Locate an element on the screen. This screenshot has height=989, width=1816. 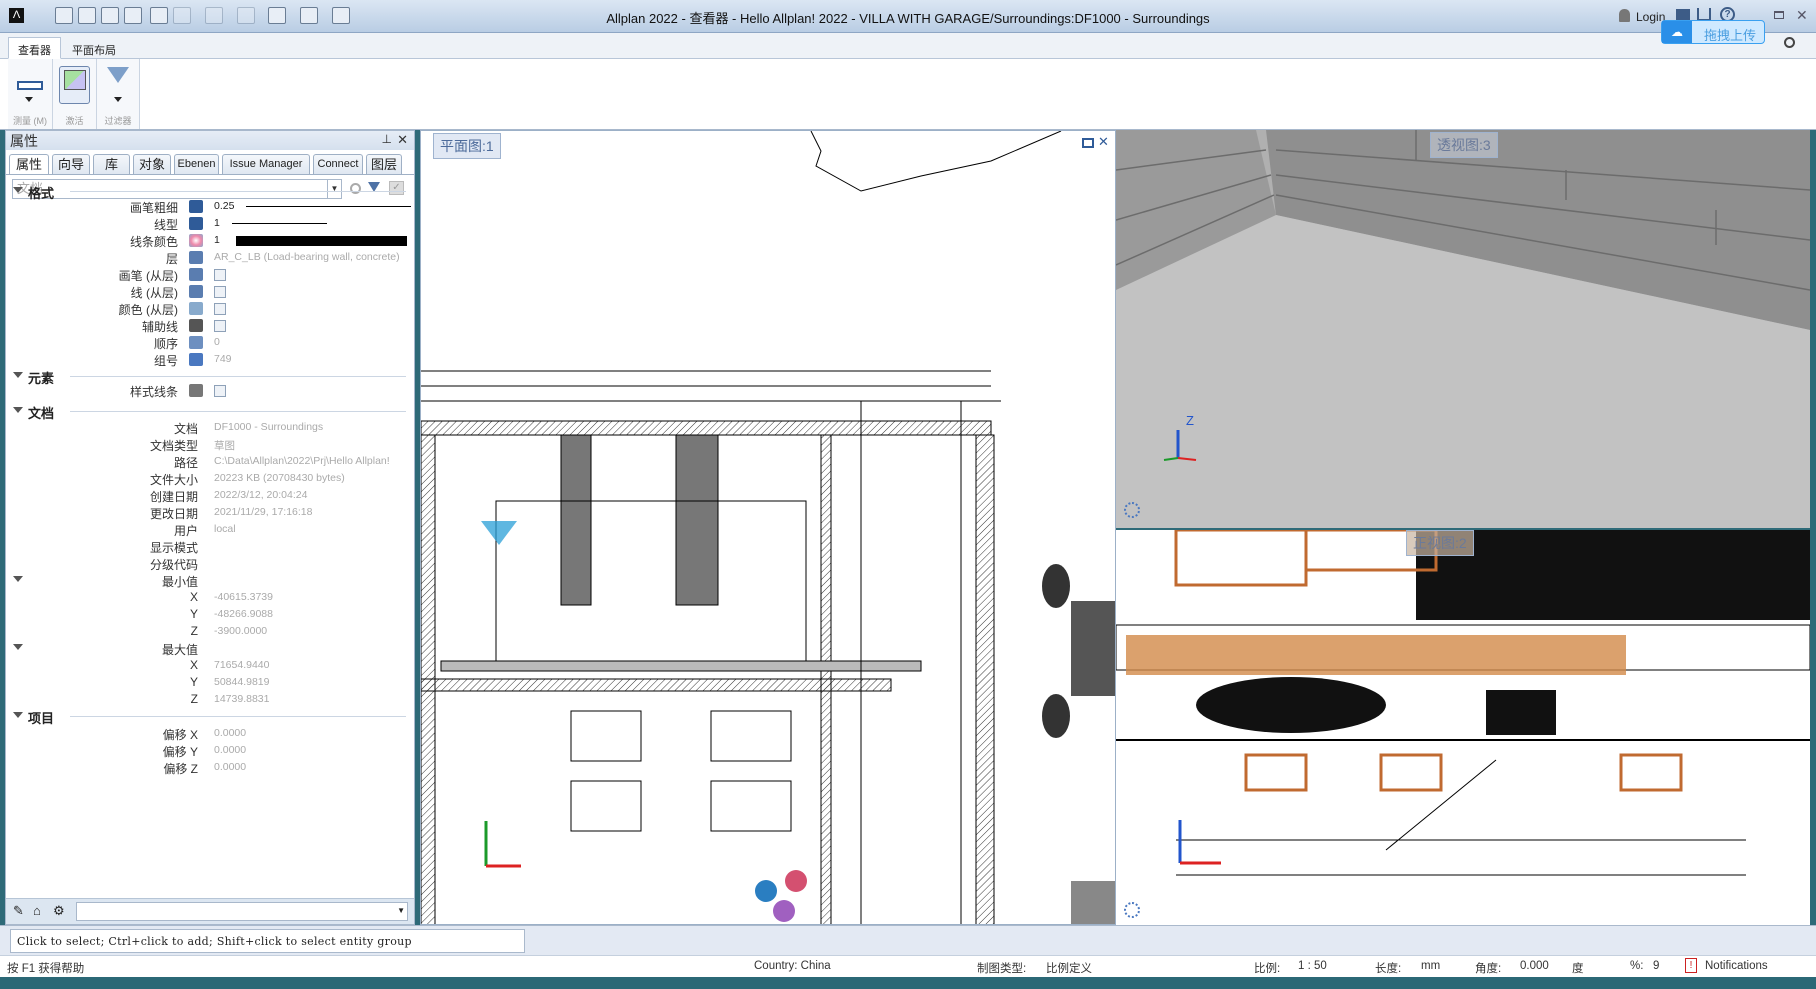
property-row: 显示模式 is located at coordinates (210, 546).